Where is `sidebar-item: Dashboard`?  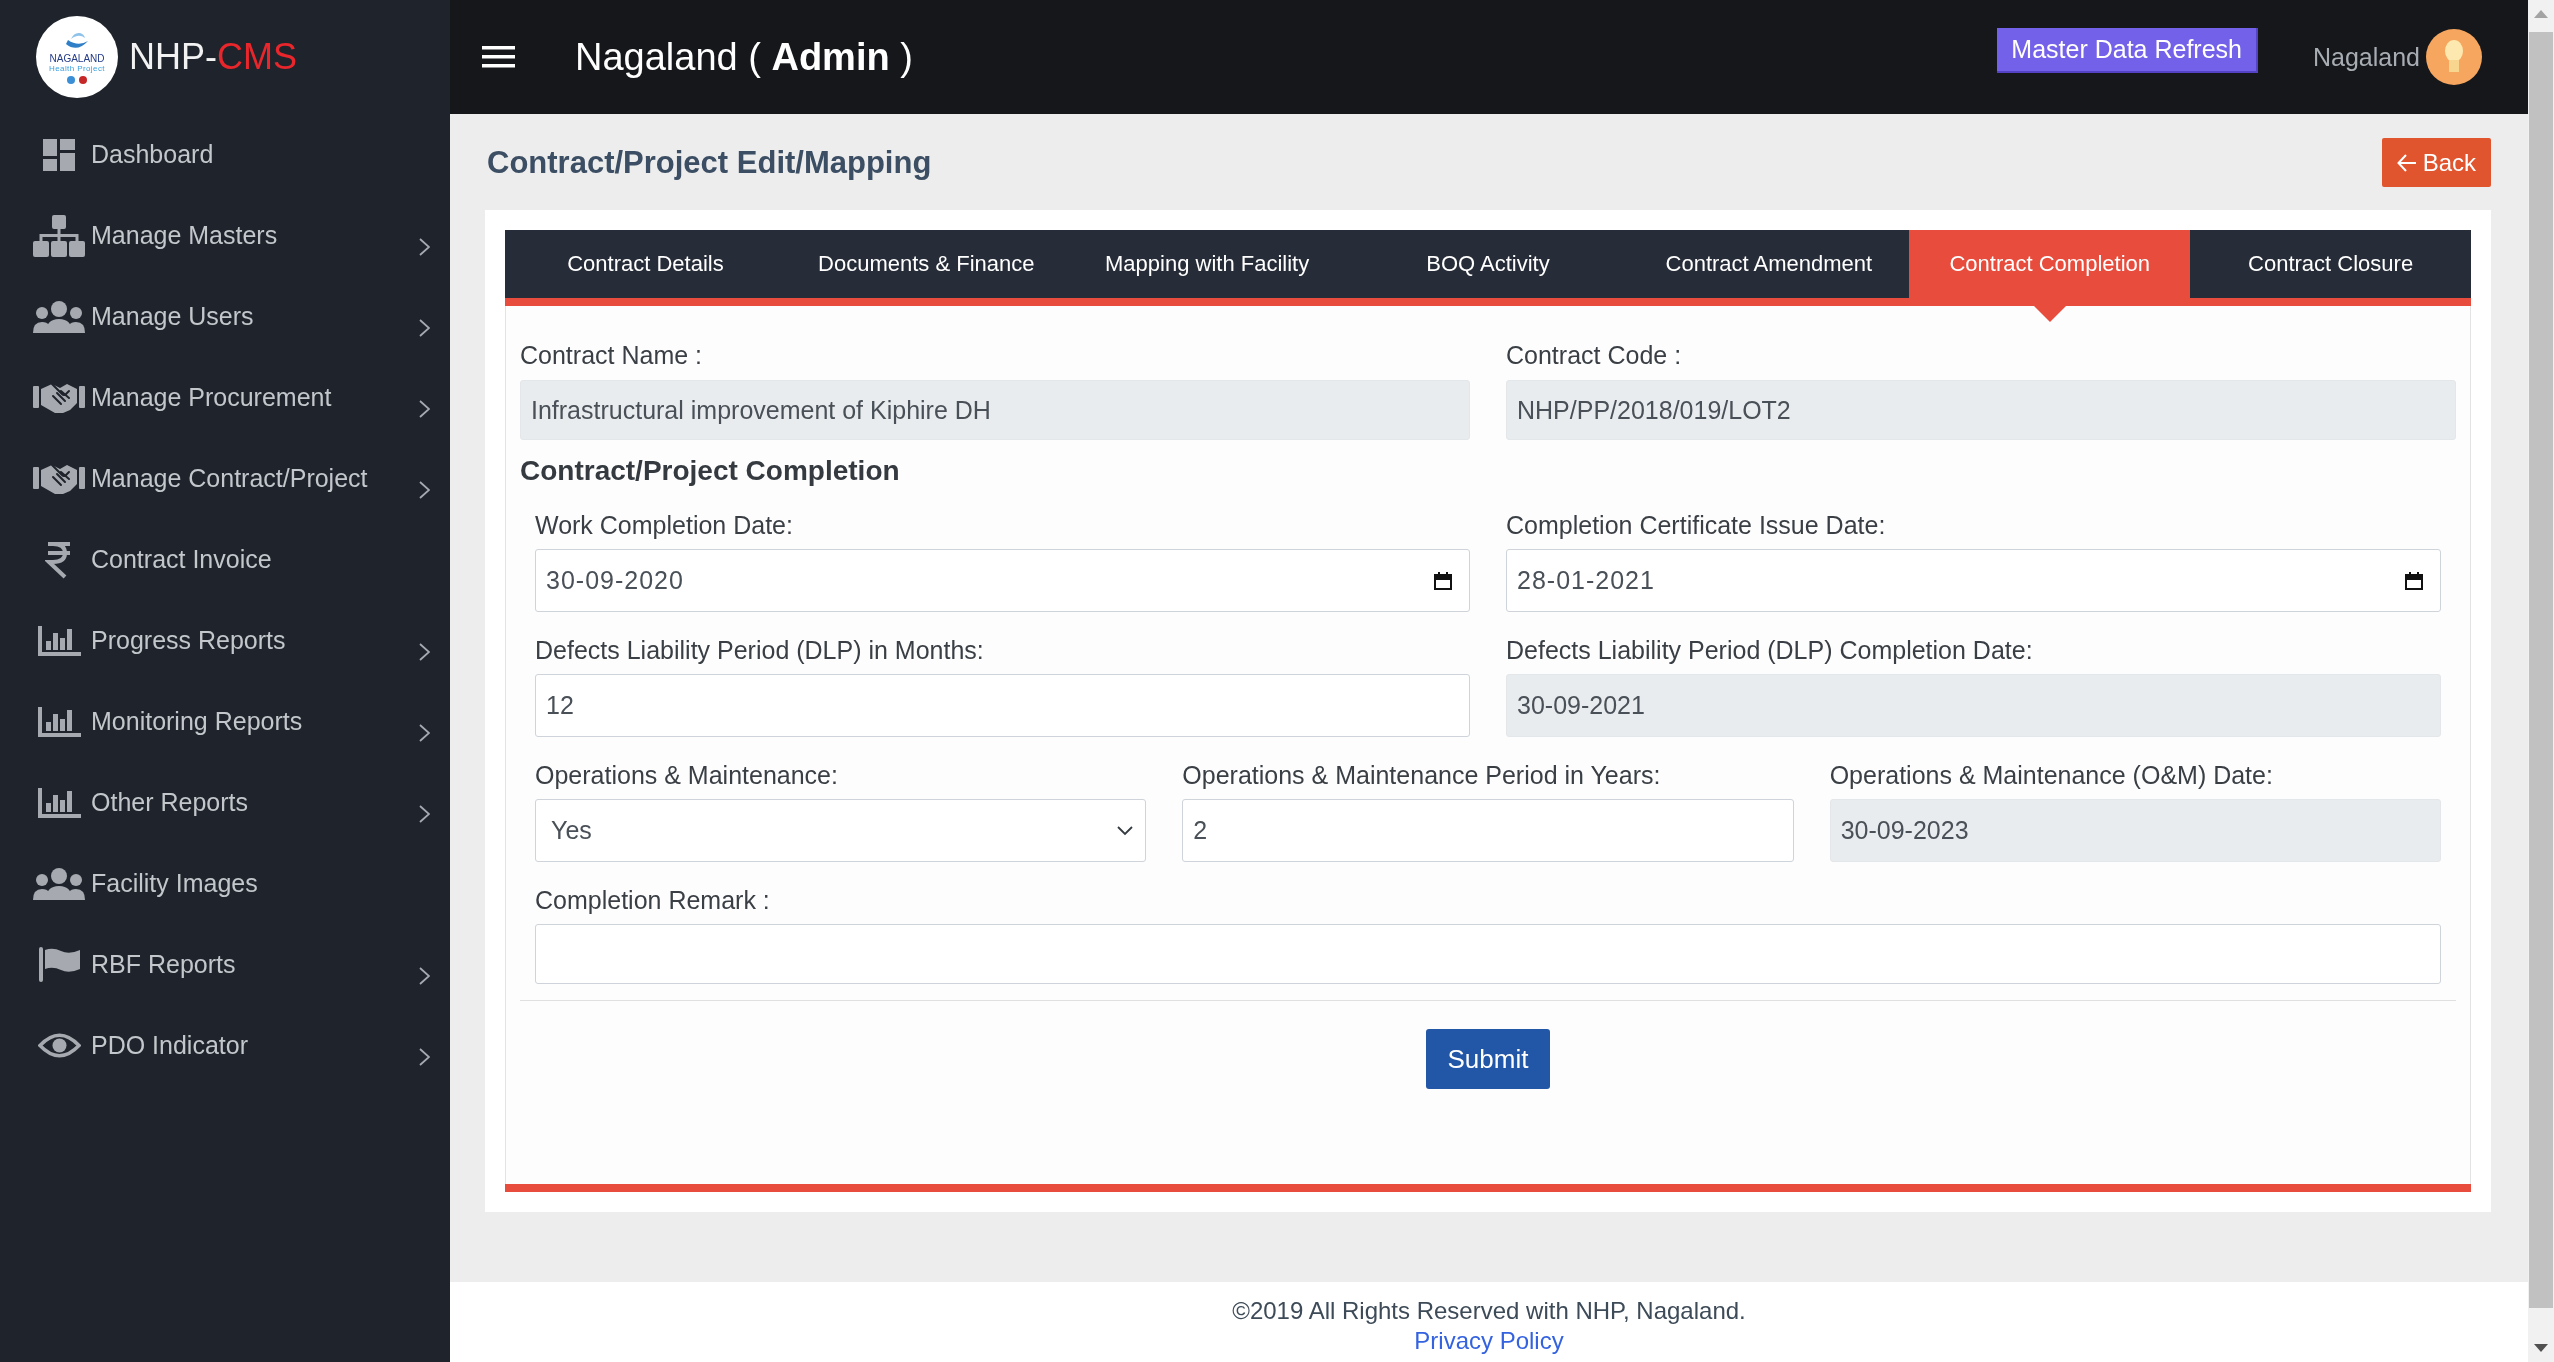 sidebar-item: Dashboard is located at coordinates (225, 154).